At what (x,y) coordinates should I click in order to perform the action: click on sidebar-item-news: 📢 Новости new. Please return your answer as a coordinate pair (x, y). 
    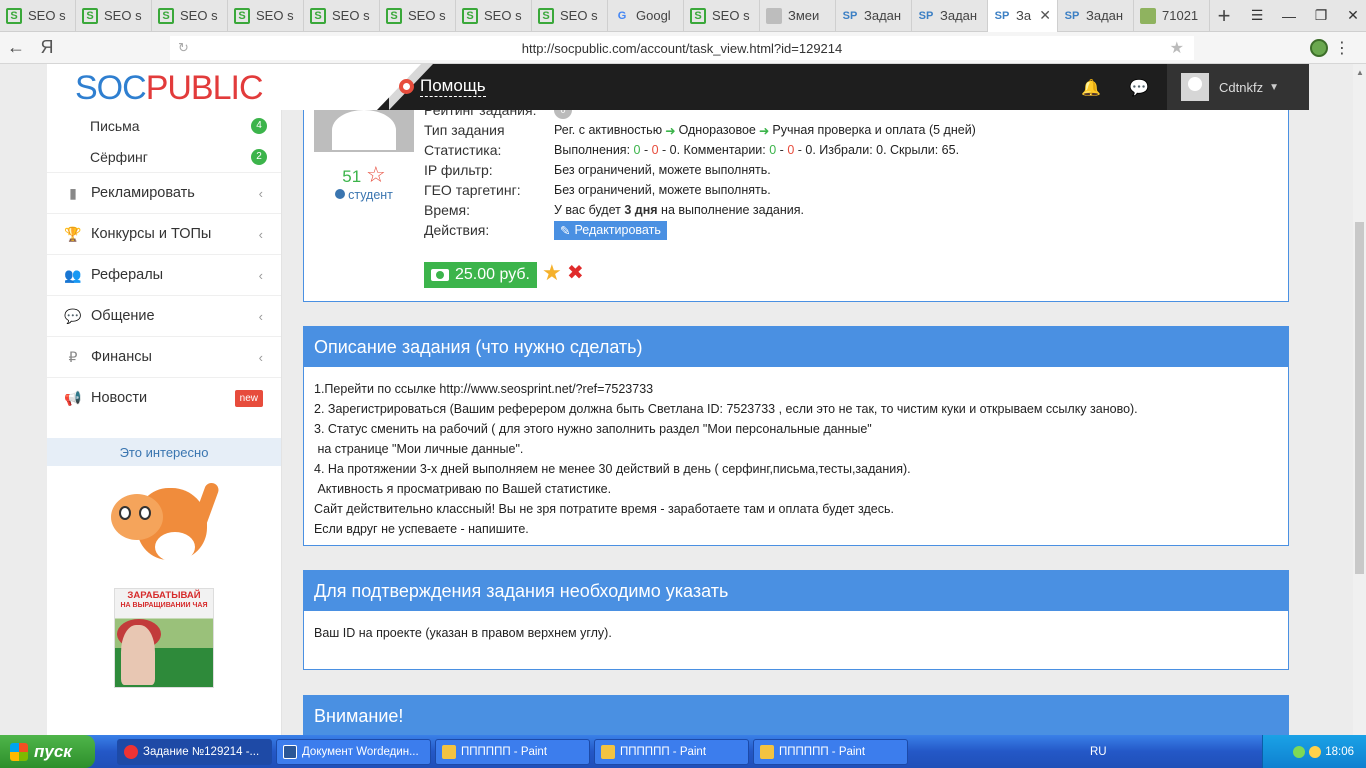
    Looking at the image, I should click on (164, 397).